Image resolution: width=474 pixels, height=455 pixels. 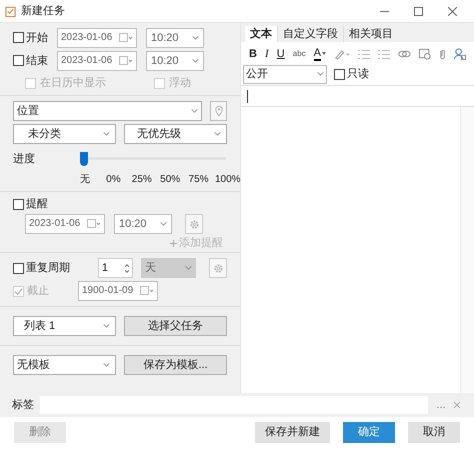 What do you see at coordinates (64, 326) in the screenshot?
I see `dropdown: 列表 1` at bounding box center [64, 326].